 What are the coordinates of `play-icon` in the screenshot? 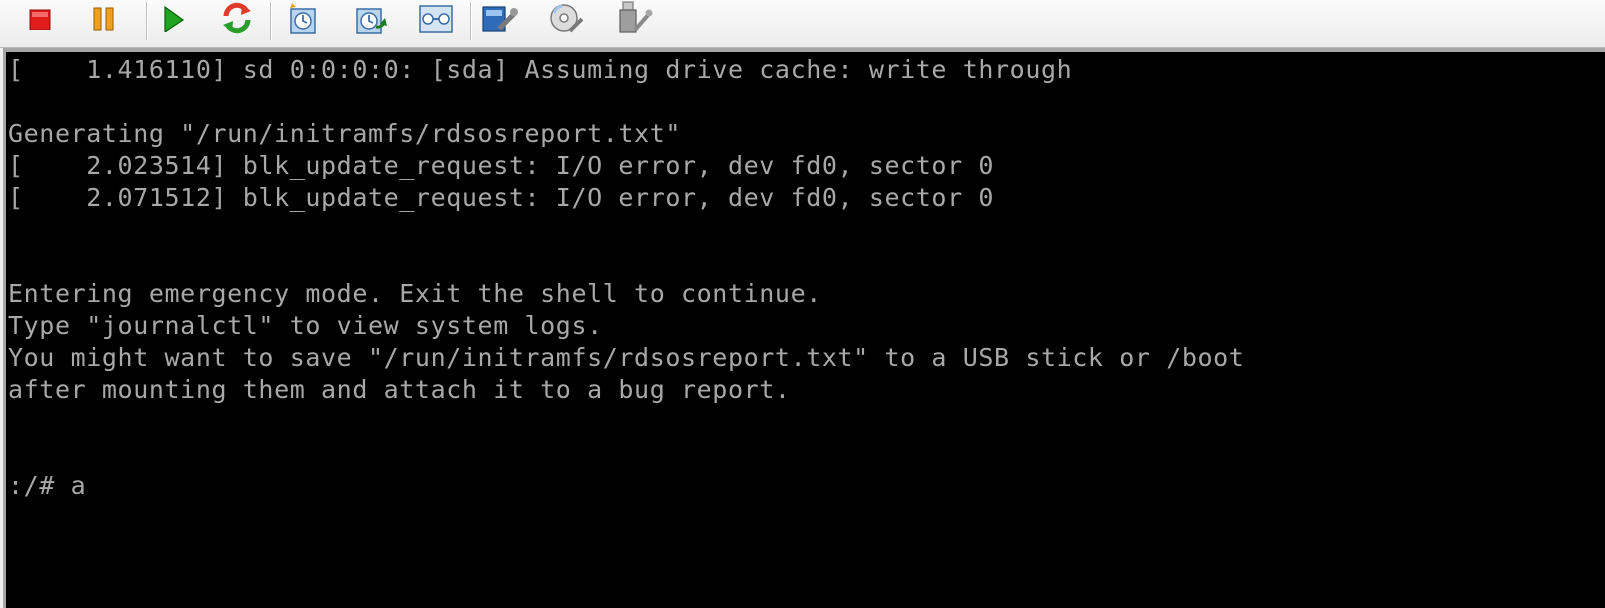 It's located at (173, 18).